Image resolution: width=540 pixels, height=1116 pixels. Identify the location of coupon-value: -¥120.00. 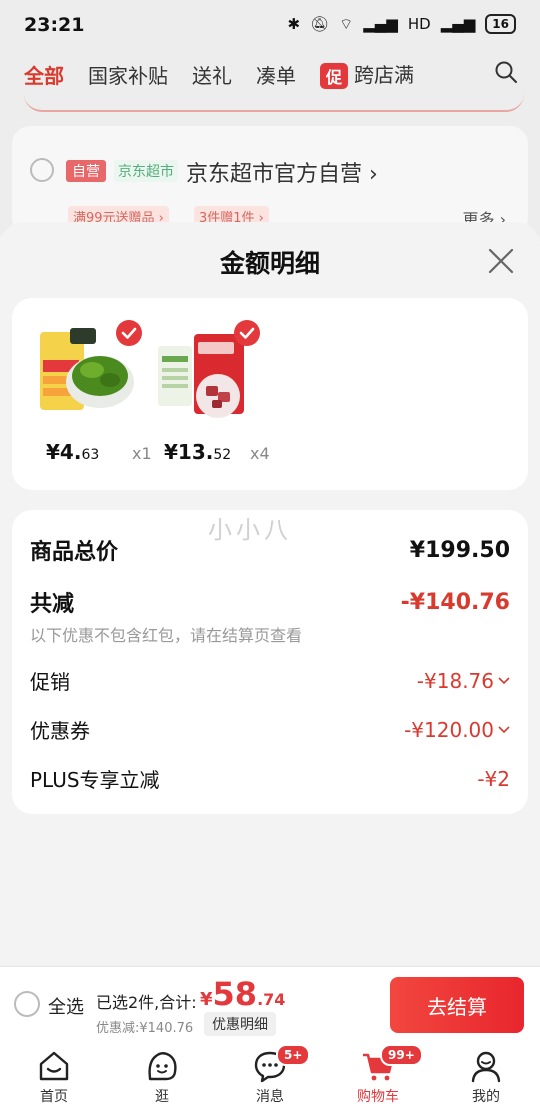
(449, 729).